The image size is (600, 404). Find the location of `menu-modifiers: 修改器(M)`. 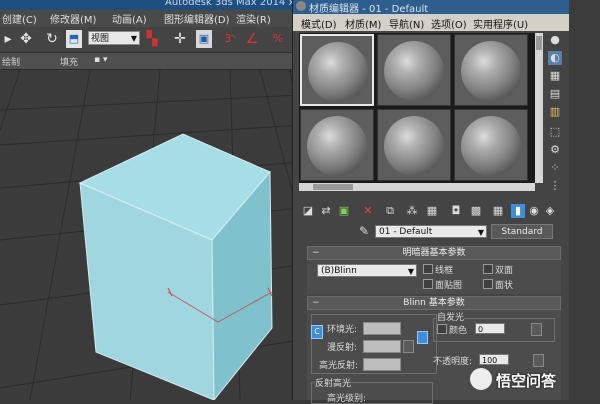

menu-modifiers: 修改器(M) is located at coordinates (73, 18).